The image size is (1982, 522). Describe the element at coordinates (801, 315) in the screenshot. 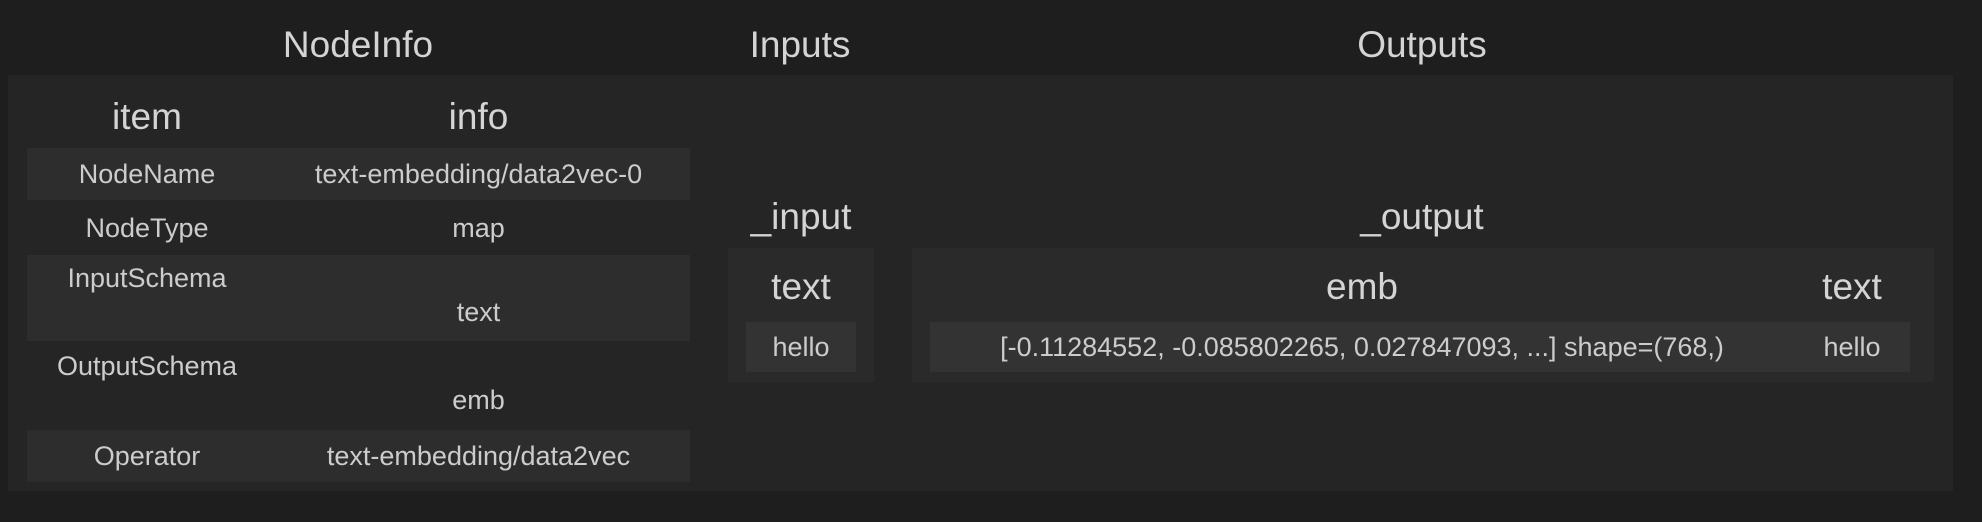

I see `input-table: text hello` at that location.